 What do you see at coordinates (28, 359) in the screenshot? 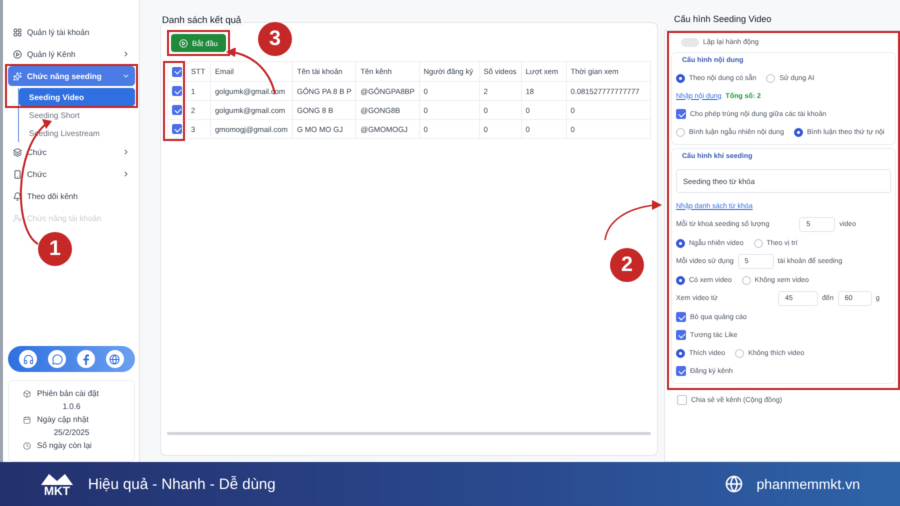
I see `headset-icon` at bounding box center [28, 359].